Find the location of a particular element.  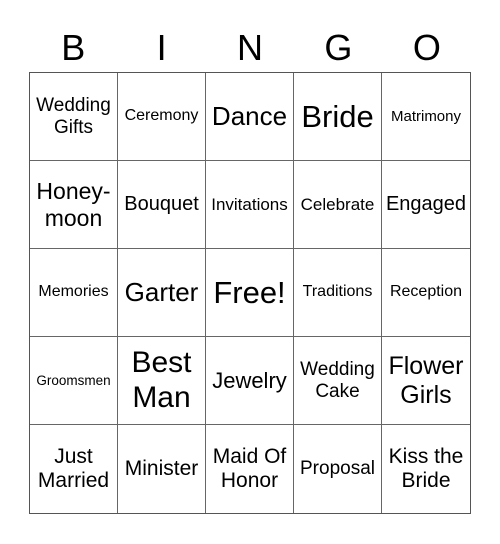

bingo-cell: Flower Girls is located at coordinates (426, 381).